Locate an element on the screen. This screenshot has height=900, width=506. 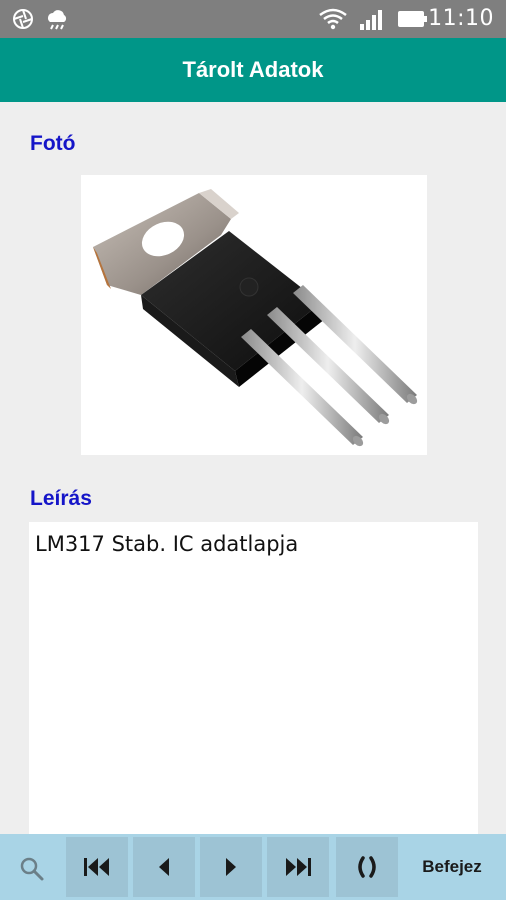
weather-icon is located at coordinates (57, 21).